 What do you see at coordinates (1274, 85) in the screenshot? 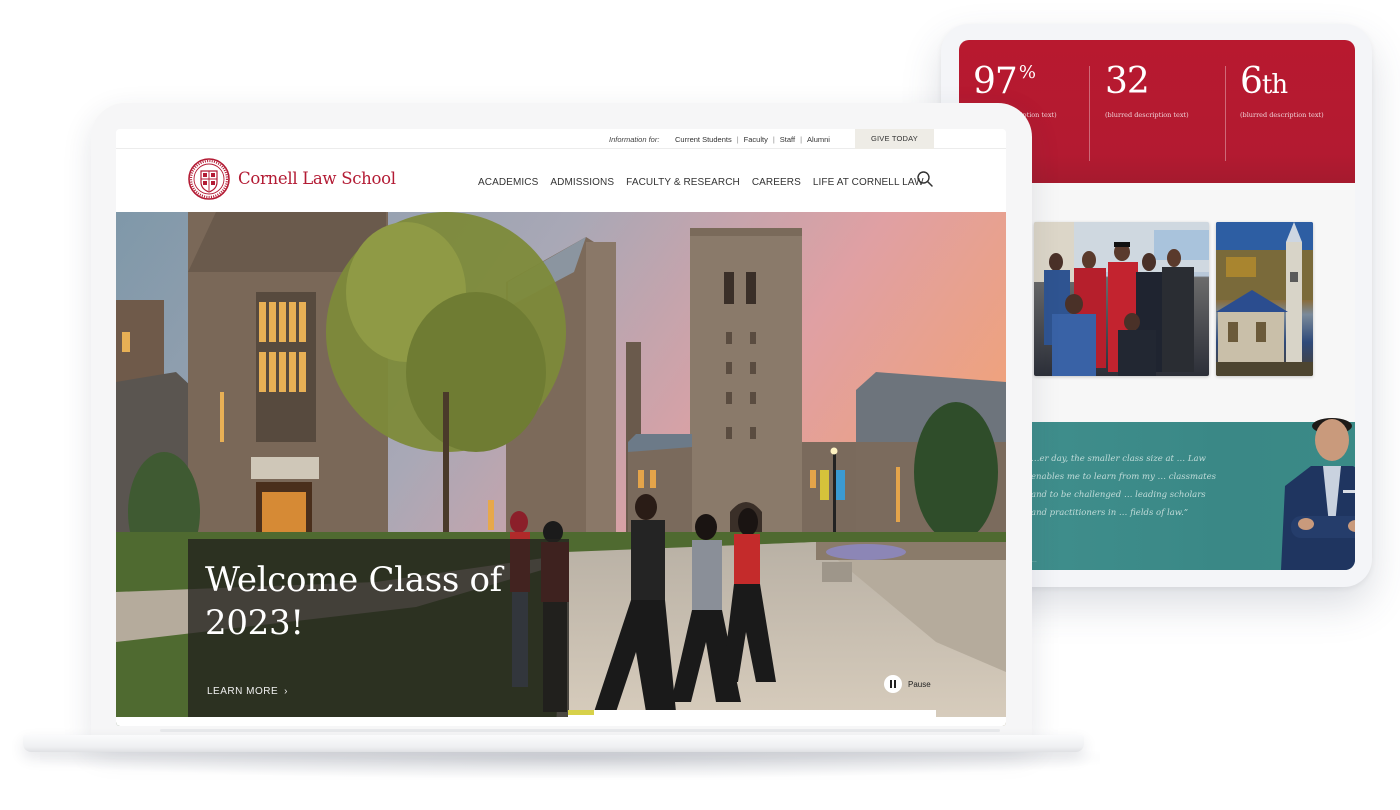
I see `stat-suffix: th` at bounding box center [1274, 85].